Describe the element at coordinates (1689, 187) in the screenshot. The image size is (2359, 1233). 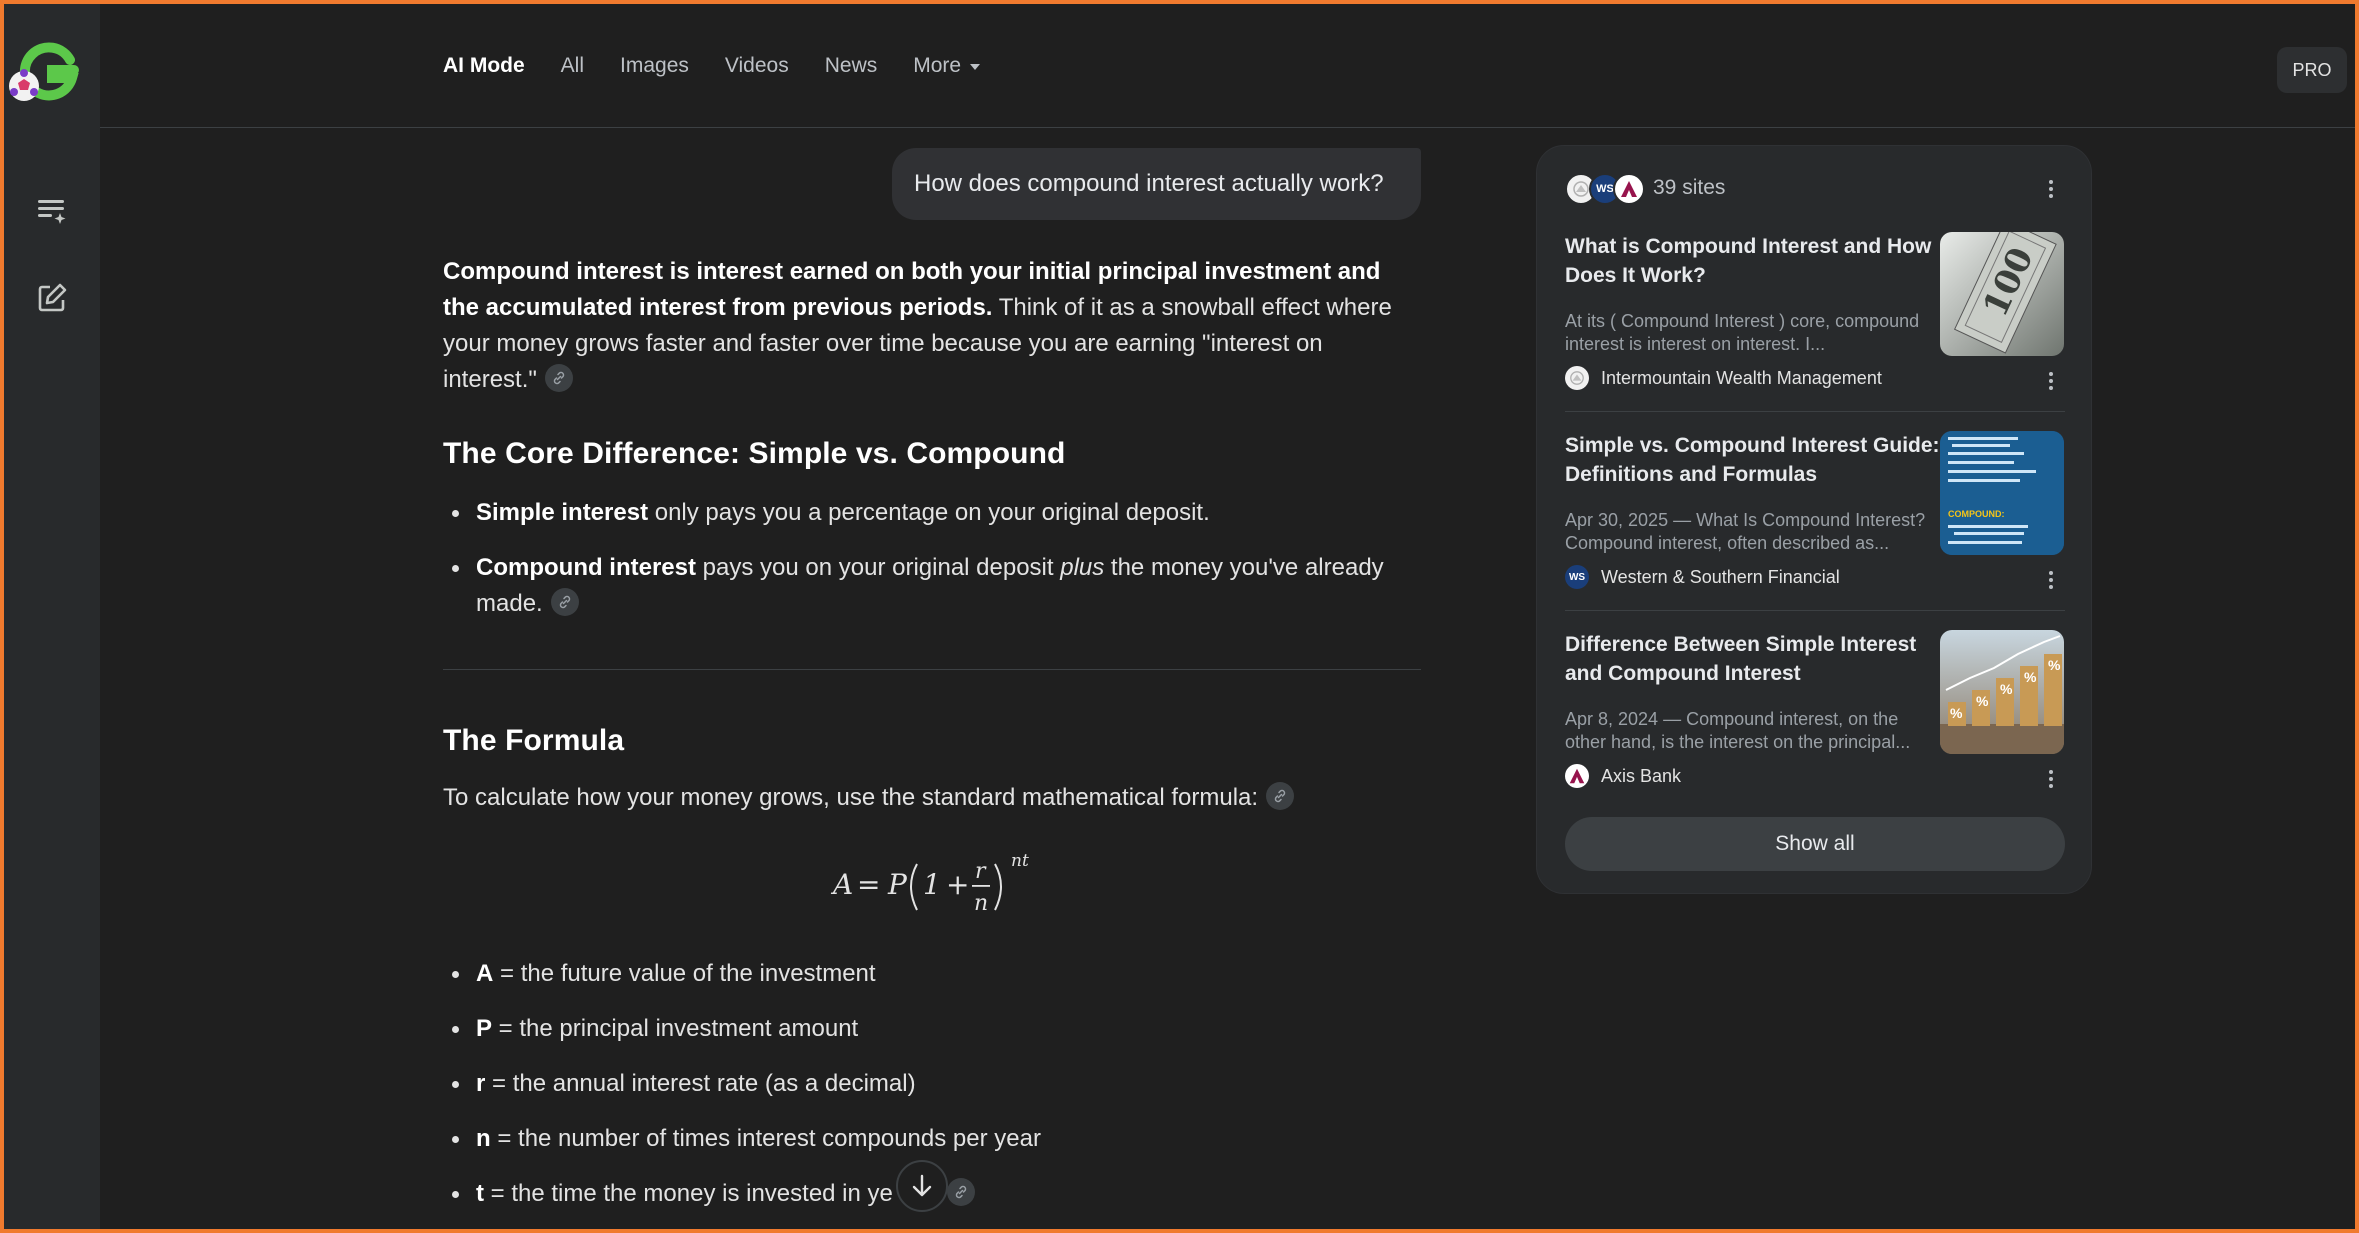
I see `sites-count: 39 sites` at that location.